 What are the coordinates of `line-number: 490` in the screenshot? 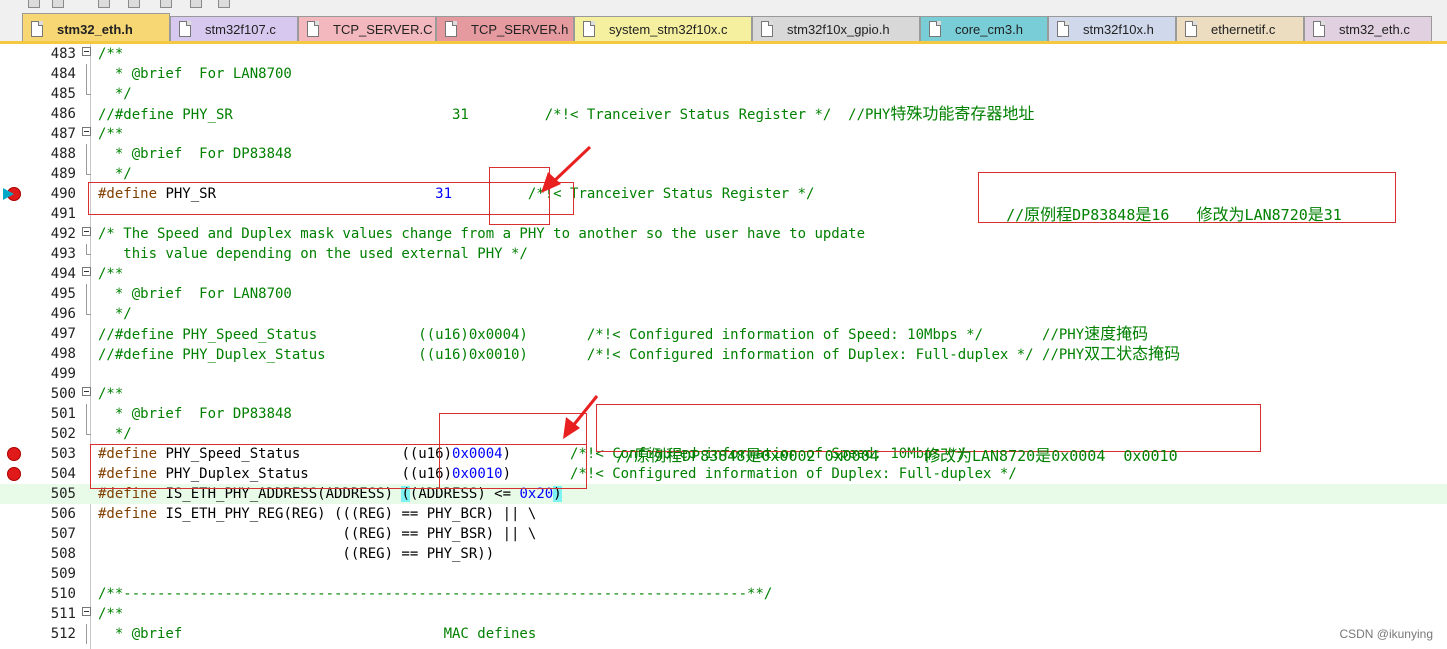 It's located at (63, 194).